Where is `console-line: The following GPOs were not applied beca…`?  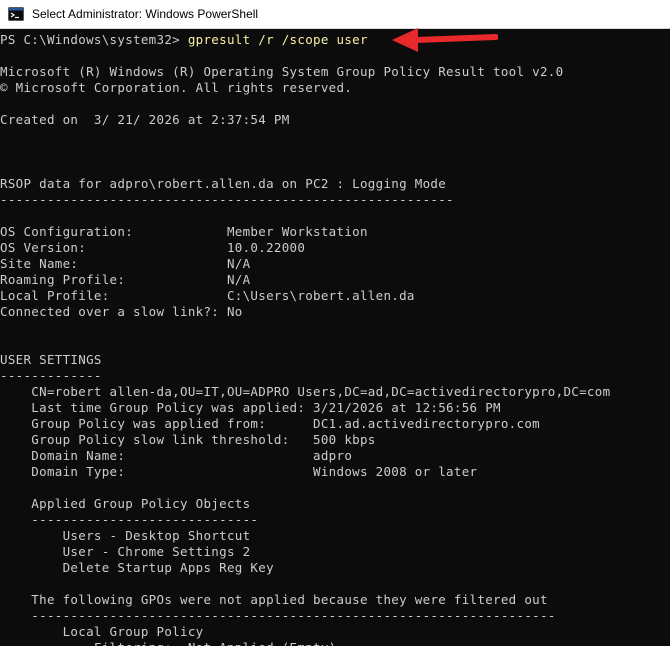
console-line: The following GPOs were not applied beca… is located at coordinates (274, 599).